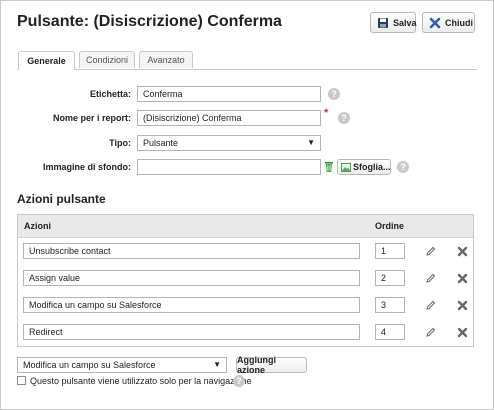 The image size is (494, 410). What do you see at coordinates (91, 118) in the screenshot?
I see `report-name-label: Nome per i report:` at bounding box center [91, 118].